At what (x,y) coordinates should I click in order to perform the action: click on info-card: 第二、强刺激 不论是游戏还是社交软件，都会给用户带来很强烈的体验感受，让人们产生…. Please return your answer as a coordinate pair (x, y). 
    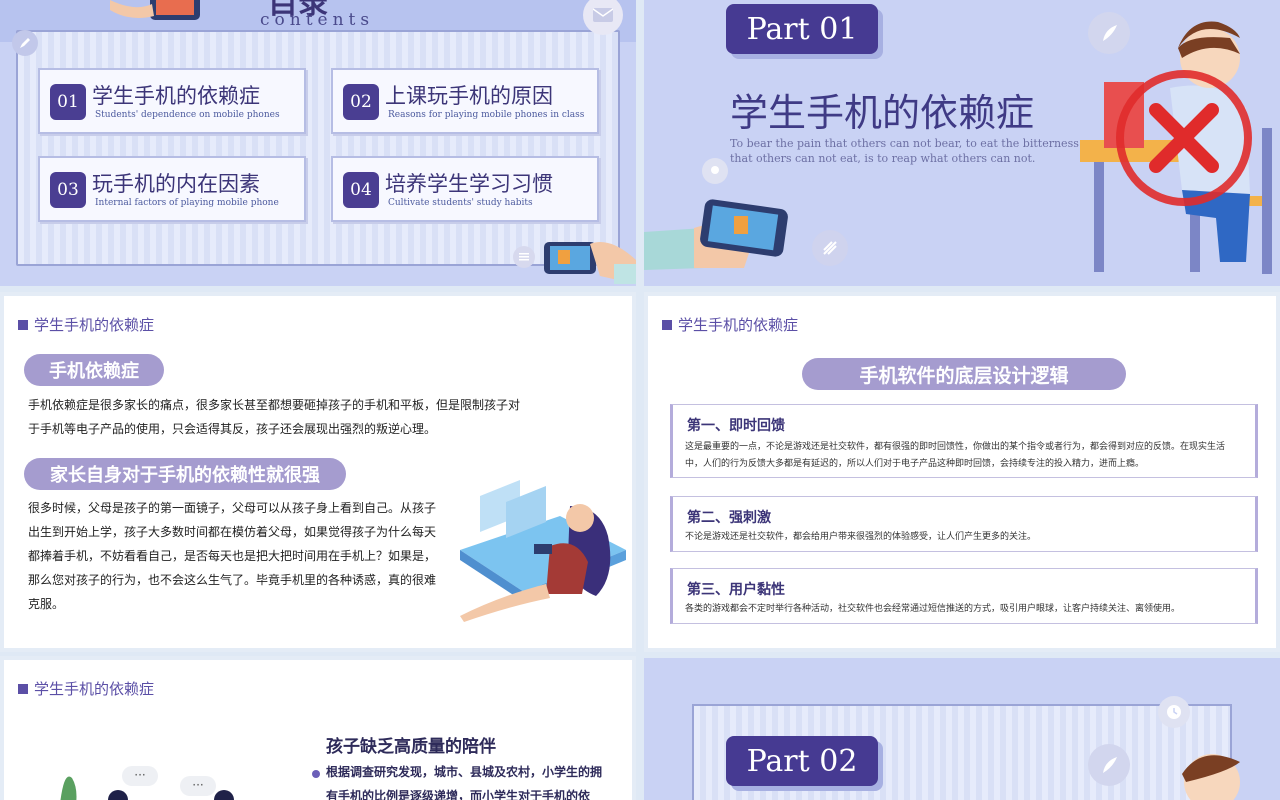
    Looking at the image, I should click on (964, 524).